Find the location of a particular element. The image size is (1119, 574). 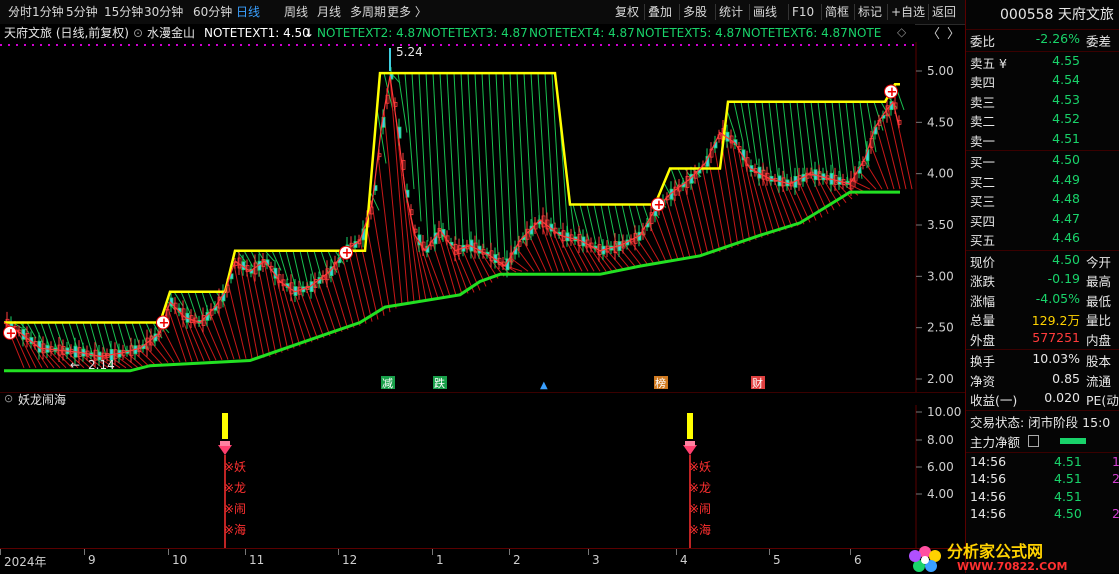

tick-row: 14:56 4.51 is located at coordinates (1042, 498).